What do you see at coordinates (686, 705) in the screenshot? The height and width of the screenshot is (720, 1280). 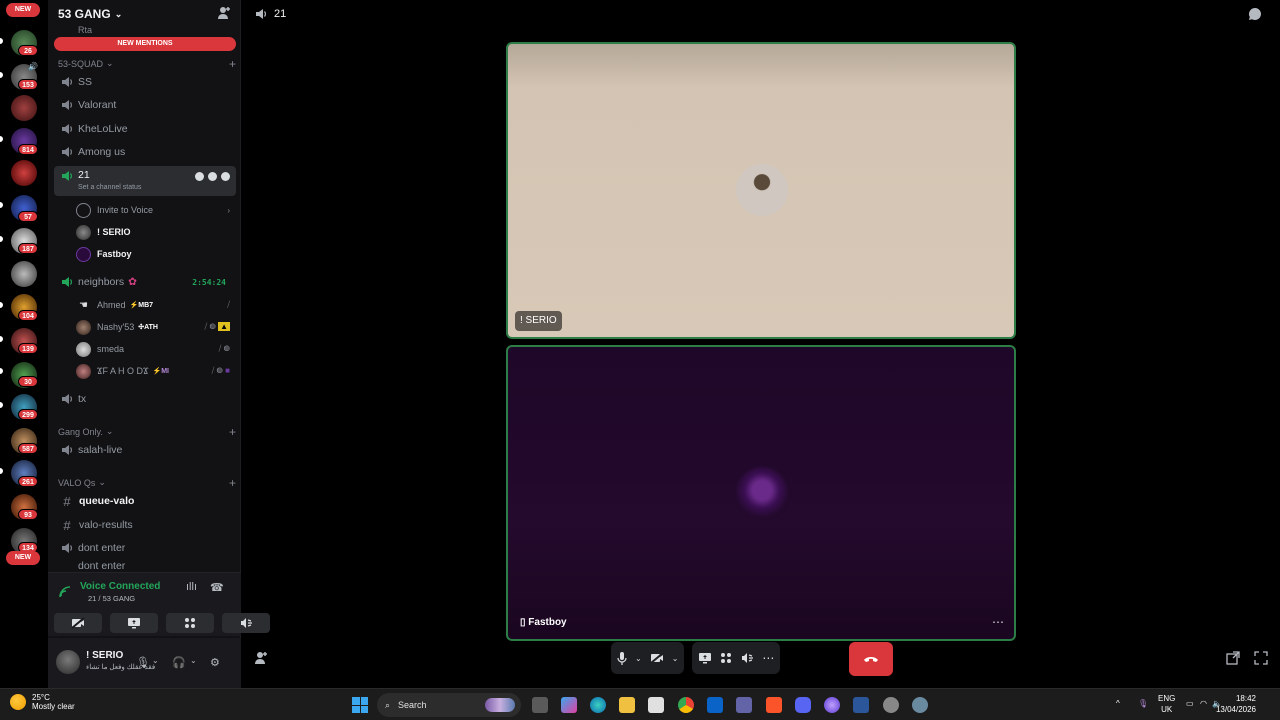 I see `chrome-icon` at bounding box center [686, 705].